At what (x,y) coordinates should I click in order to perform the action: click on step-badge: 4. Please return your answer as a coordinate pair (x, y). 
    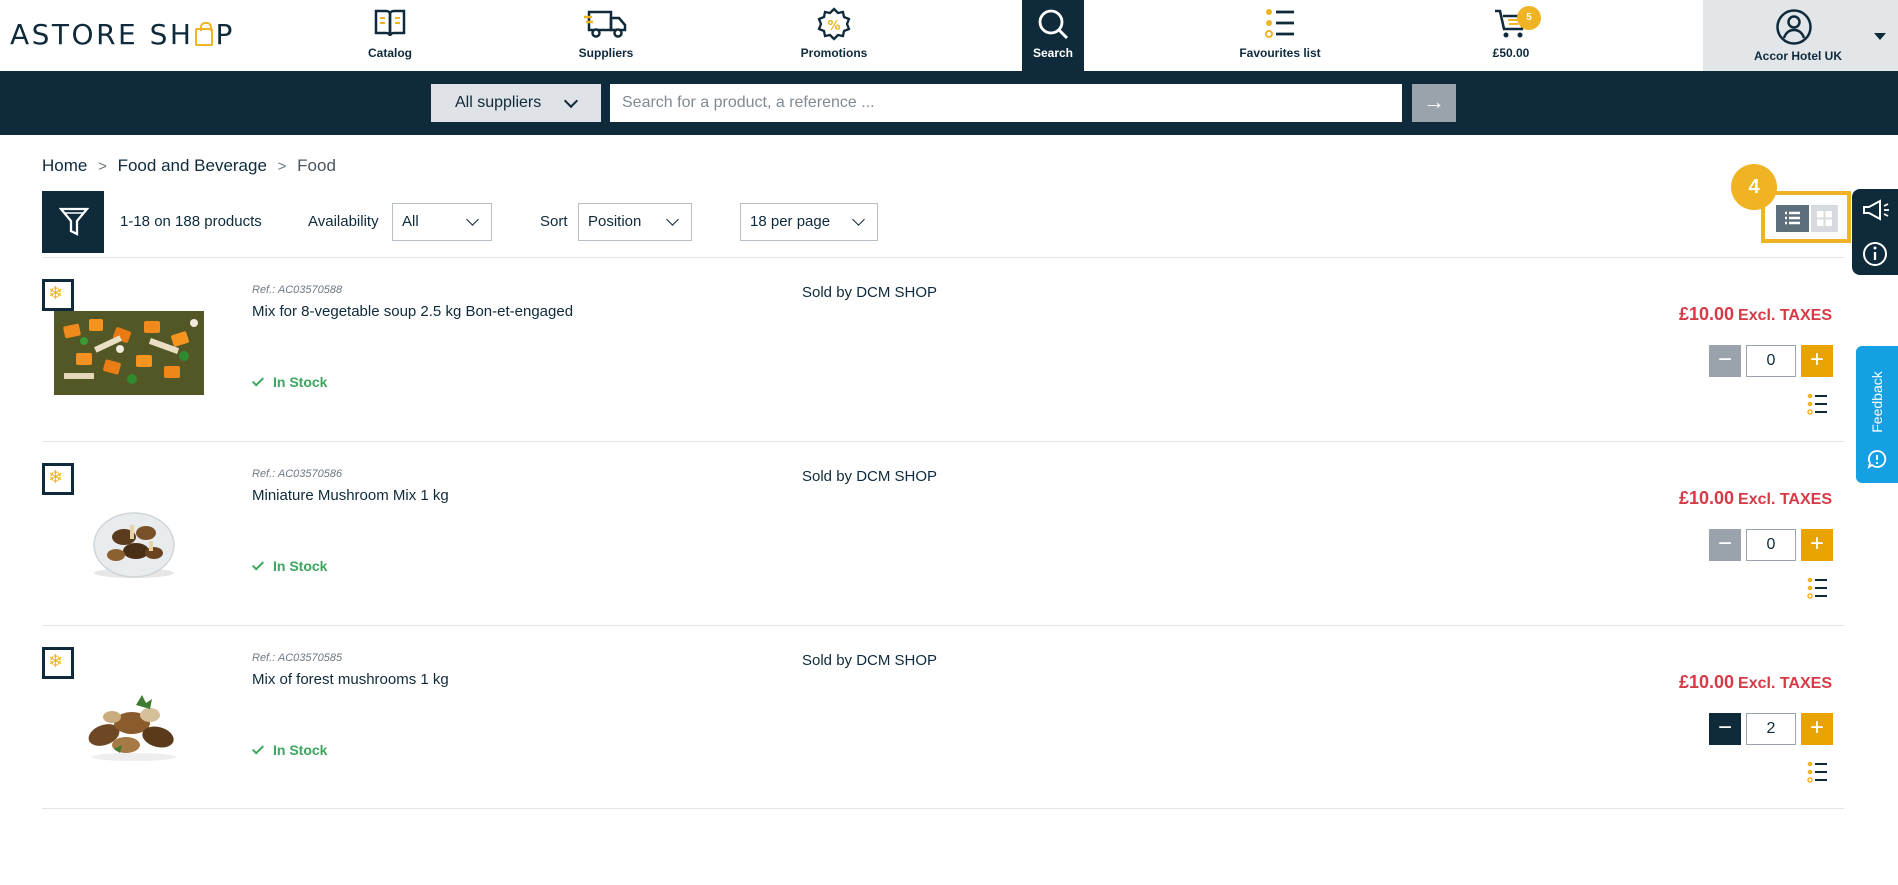
    Looking at the image, I should click on (1754, 187).